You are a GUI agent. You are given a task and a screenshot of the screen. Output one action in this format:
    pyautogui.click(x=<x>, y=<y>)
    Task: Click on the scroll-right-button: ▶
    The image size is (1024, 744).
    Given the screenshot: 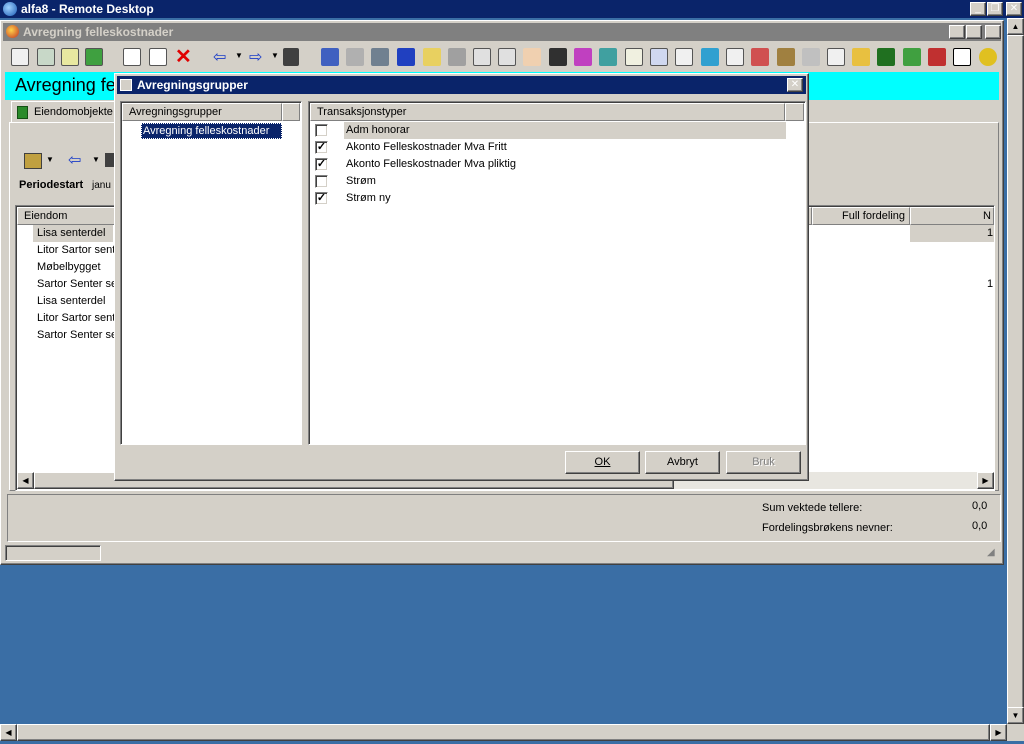 What is the action you would take?
    pyautogui.click(x=985, y=480)
    